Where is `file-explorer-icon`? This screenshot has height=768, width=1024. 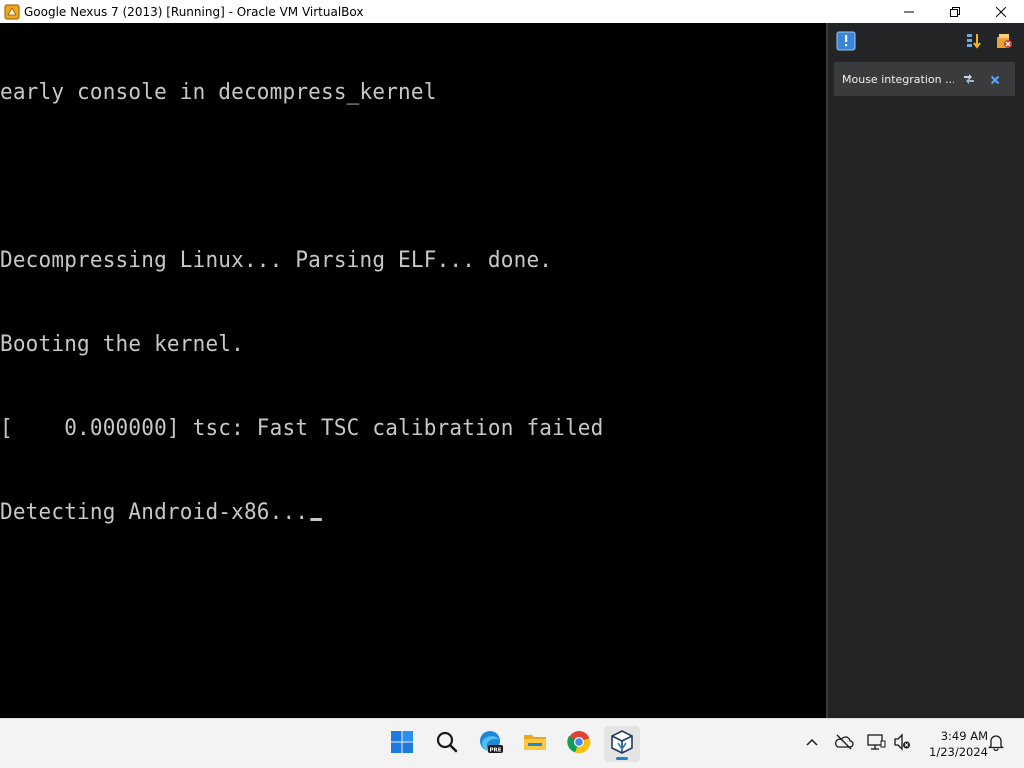 file-explorer-icon is located at coordinates (535, 744).